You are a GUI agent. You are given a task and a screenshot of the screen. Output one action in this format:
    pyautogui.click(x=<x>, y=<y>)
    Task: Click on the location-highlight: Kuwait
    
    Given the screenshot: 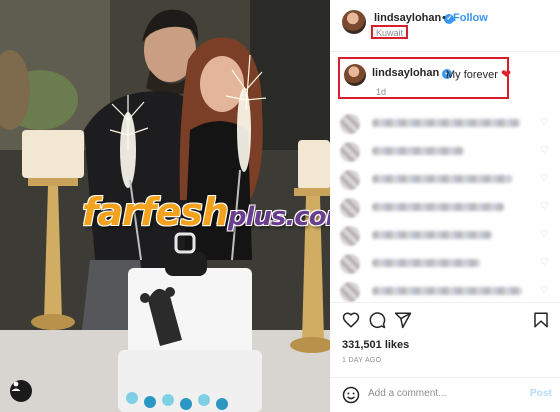 What is the action you would take?
    pyautogui.click(x=390, y=32)
    